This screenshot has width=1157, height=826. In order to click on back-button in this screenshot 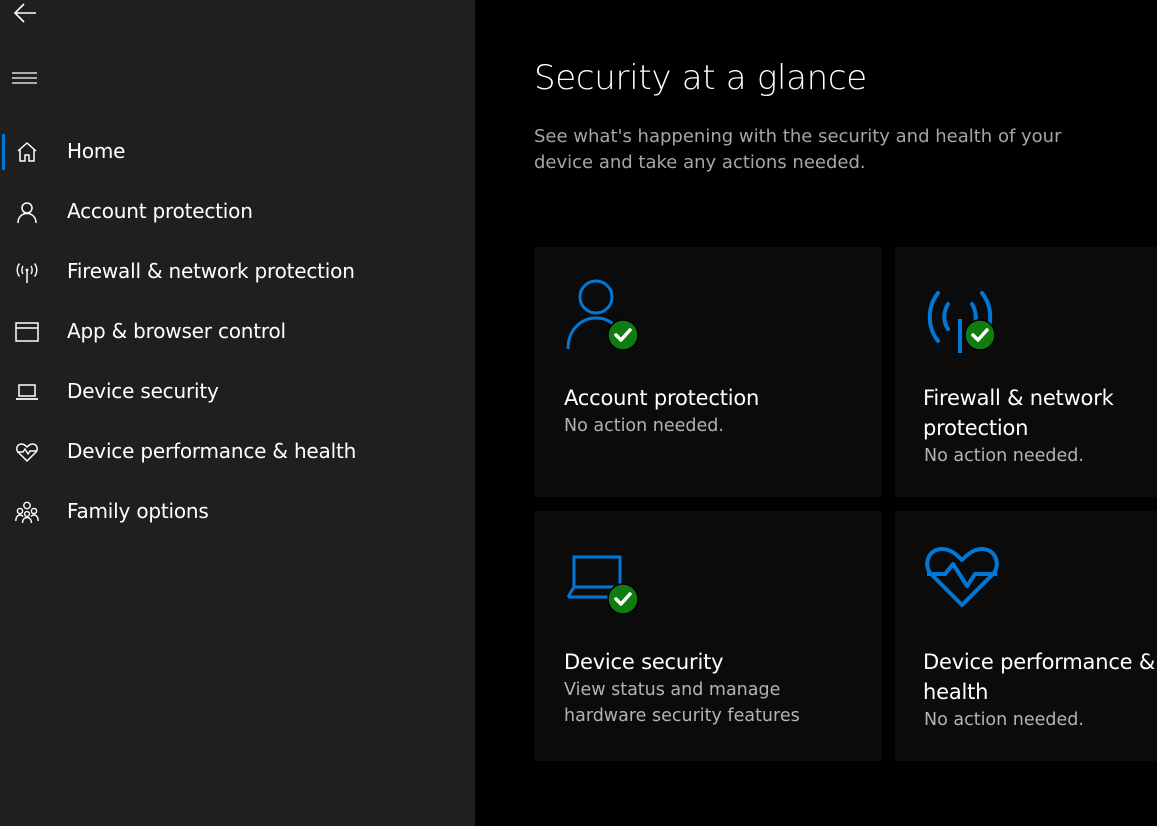, I will do `click(26, 13)`.